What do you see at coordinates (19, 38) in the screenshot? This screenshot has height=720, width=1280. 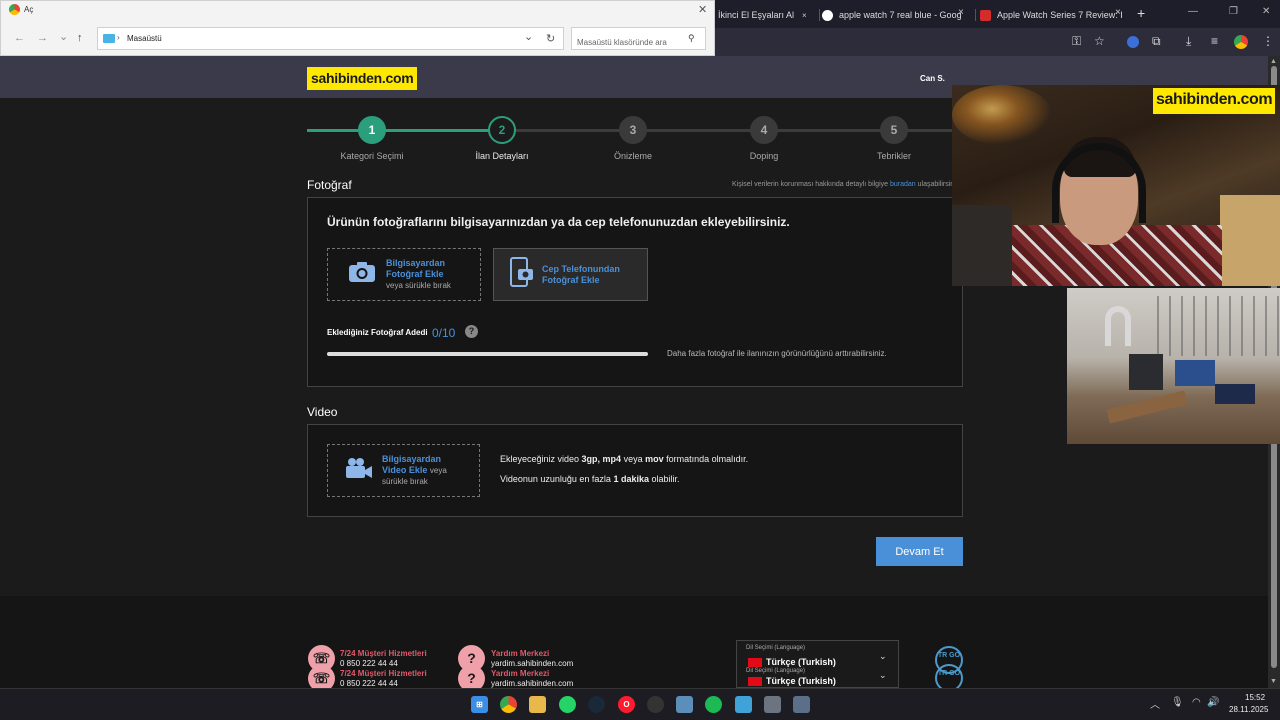 I see `back-arrow-icon: ←` at bounding box center [19, 38].